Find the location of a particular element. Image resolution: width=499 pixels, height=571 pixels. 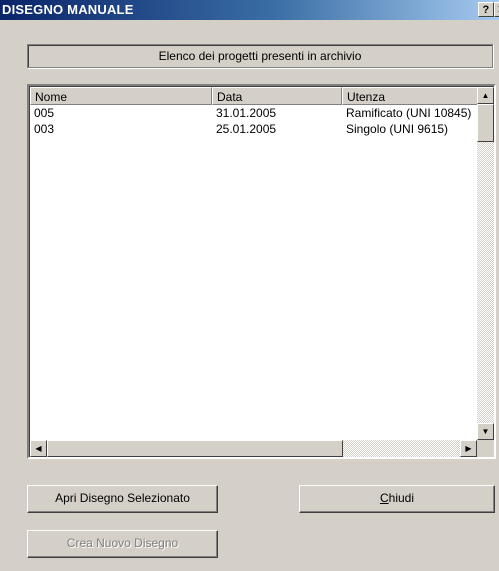

column-header-data: Data is located at coordinates (277, 96).